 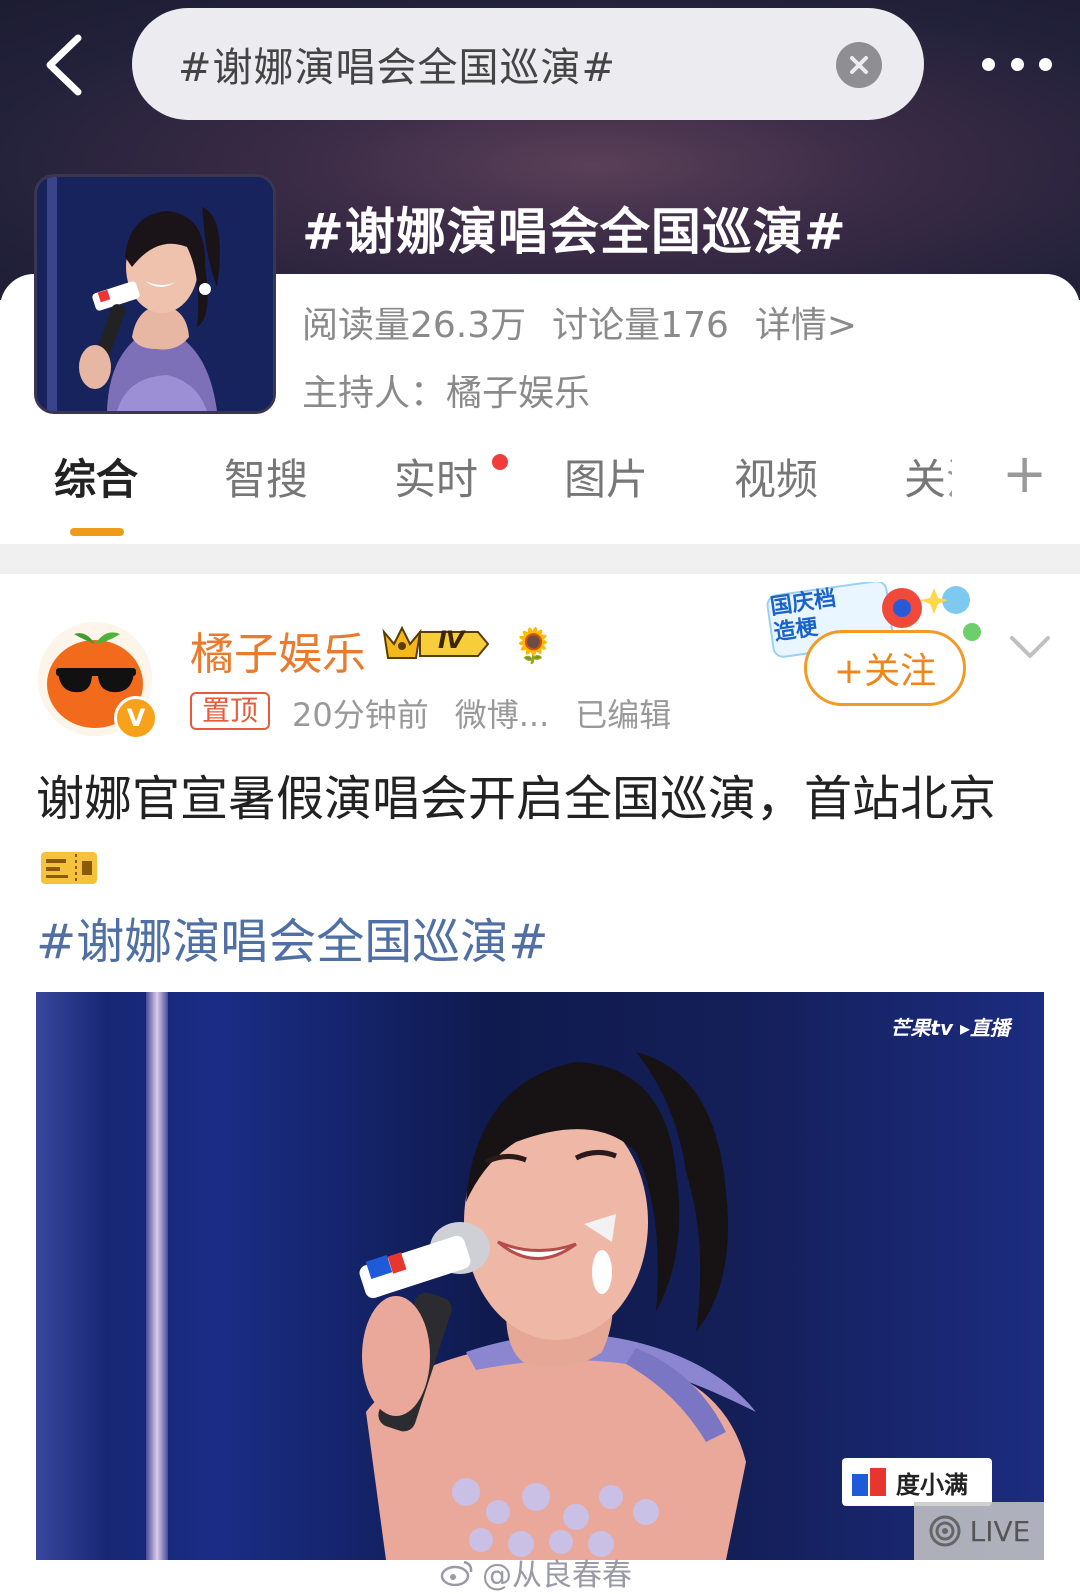 I want to click on sponsor-name: 度小满, so click(x=932, y=1484).